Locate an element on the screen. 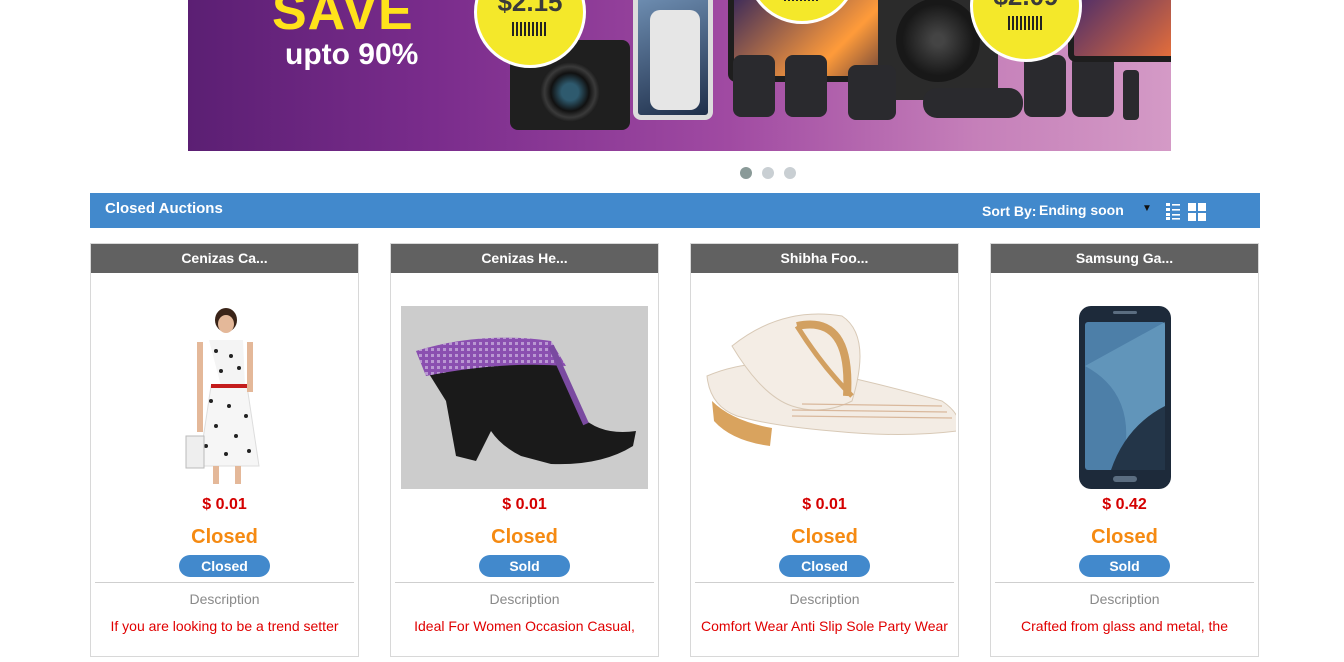 Image resolution: width=1344 pixels, height=662 pixels. banner-headline: SAVE is located at coordinates (343, 20).